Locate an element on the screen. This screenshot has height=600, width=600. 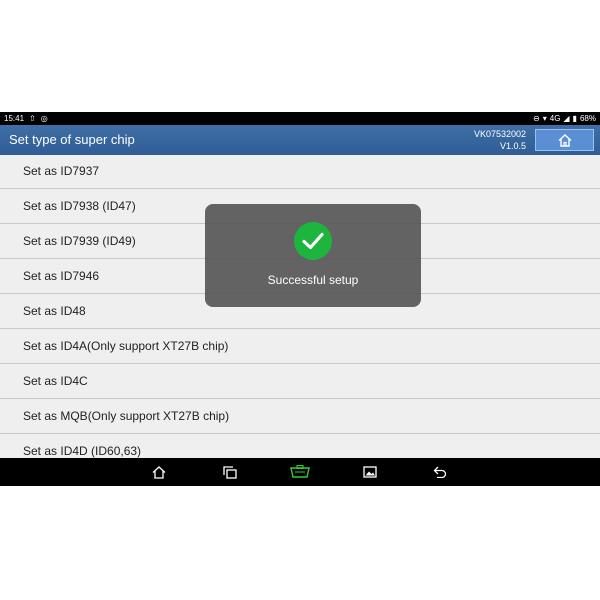
list-item: Set as ID7937 is located at coordinates (300, 172).